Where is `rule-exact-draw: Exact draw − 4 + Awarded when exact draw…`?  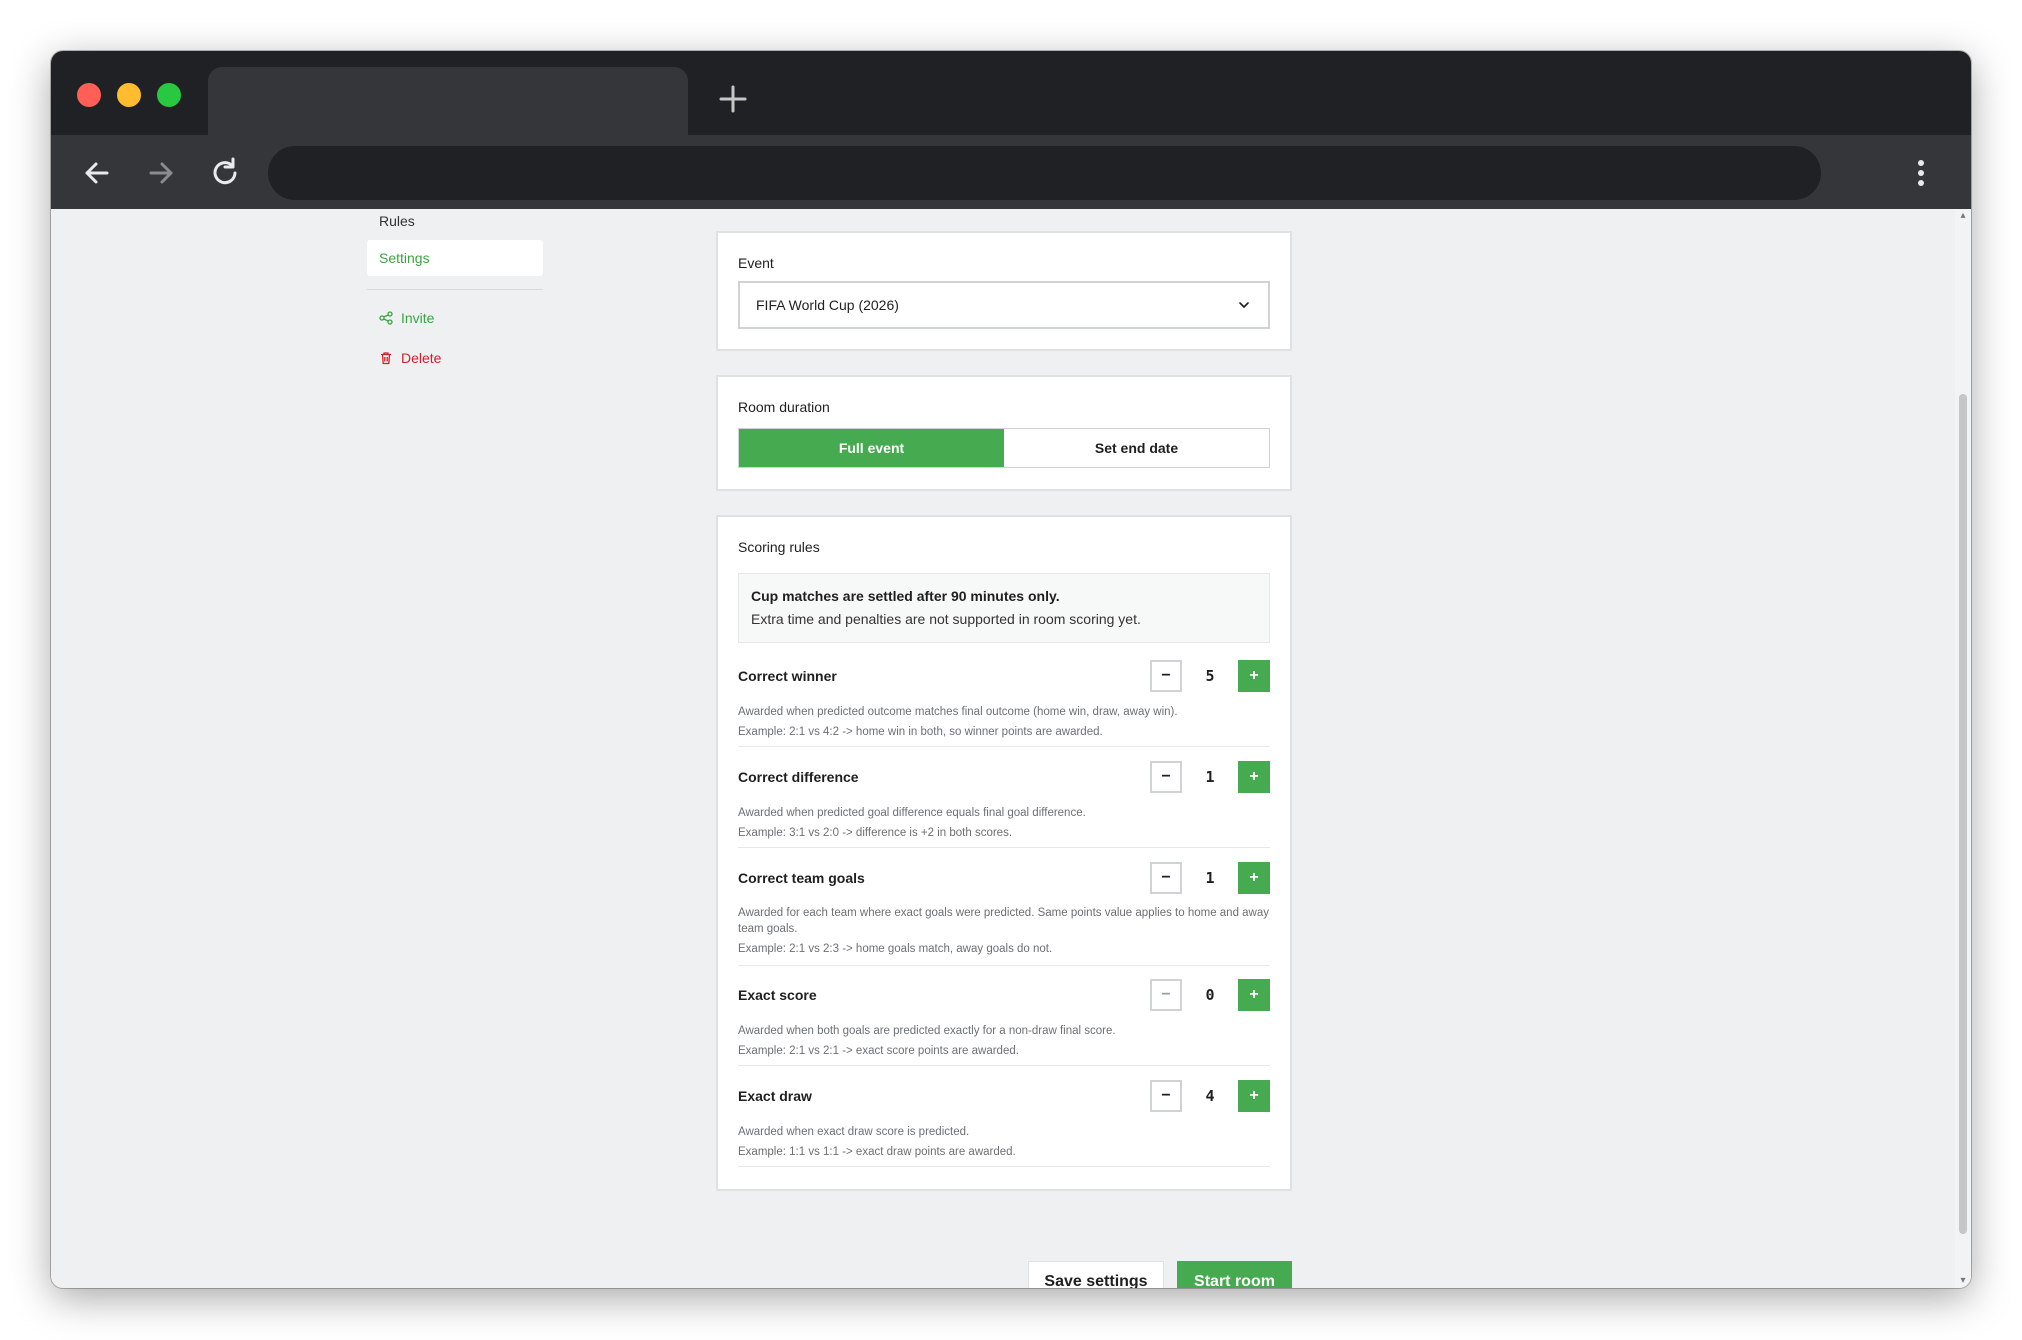 rule-exact-draw: Exact draw − 4 + Awarded when exact draw… is located at coordinates (1004, 1123).